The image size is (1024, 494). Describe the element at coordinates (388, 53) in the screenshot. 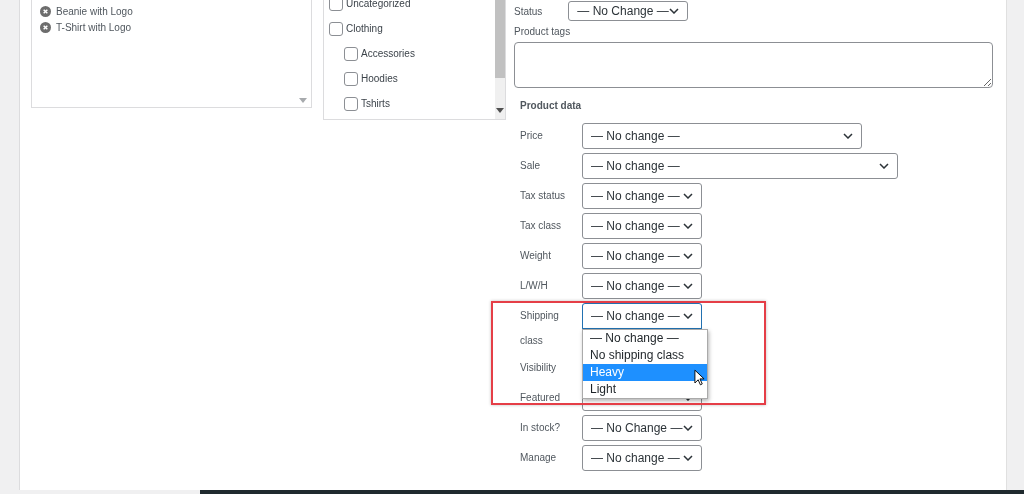

I see `category-label: Accessories` at that location.